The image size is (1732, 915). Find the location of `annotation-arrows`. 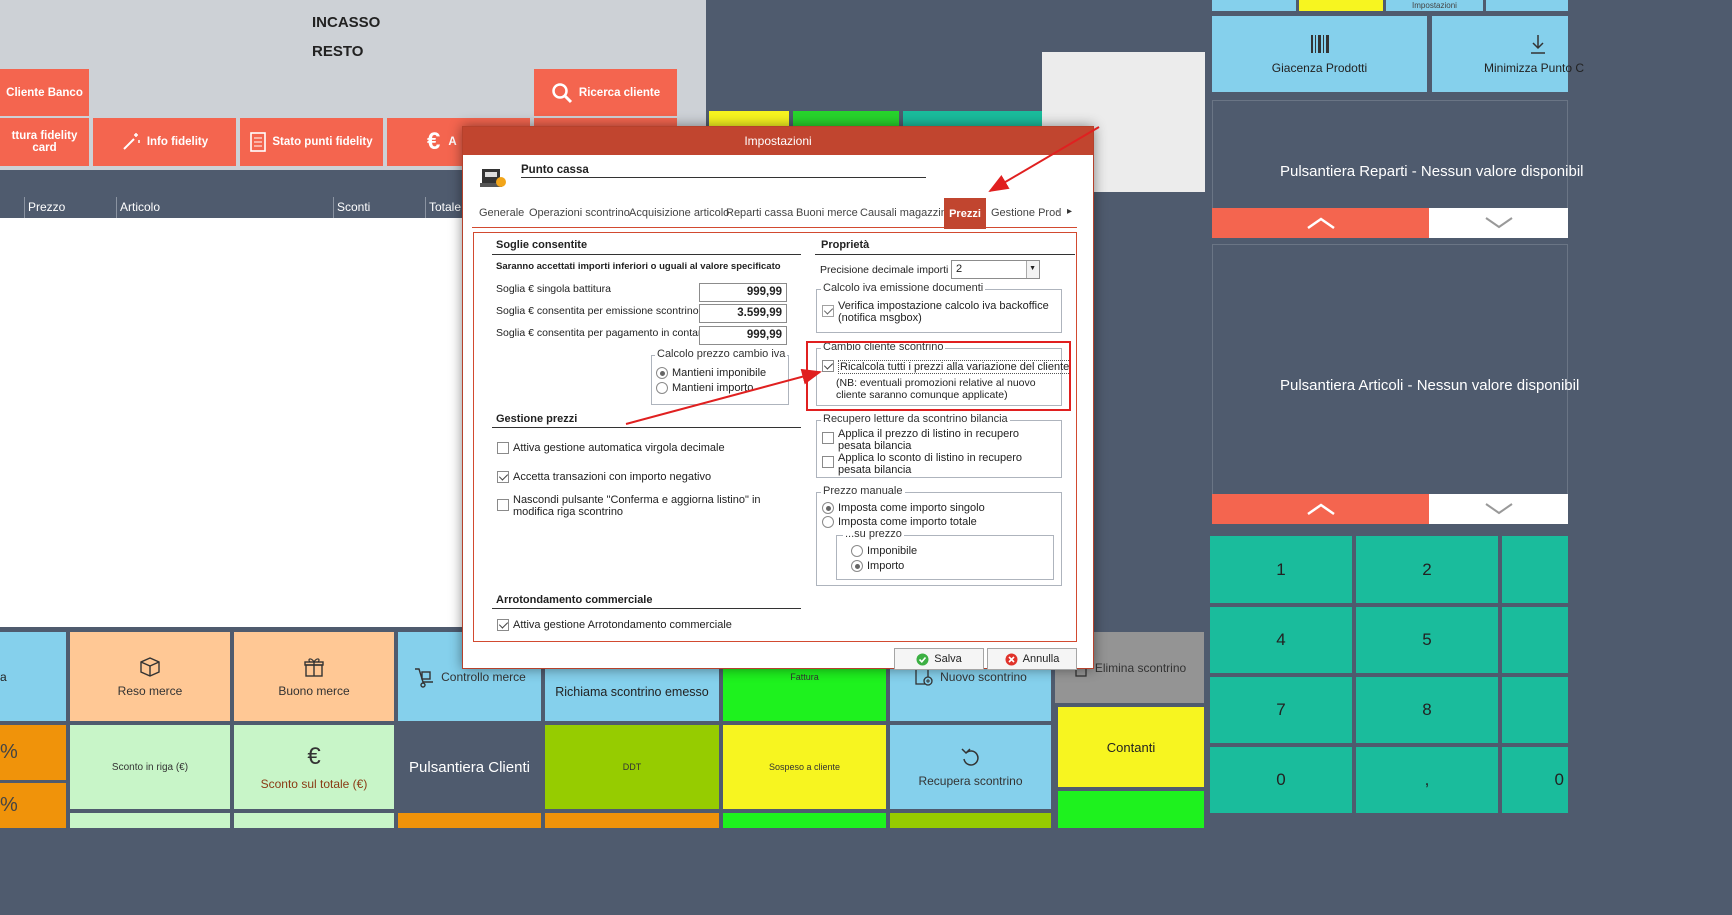

annotation-arrows is located at coordinates (862, 275).